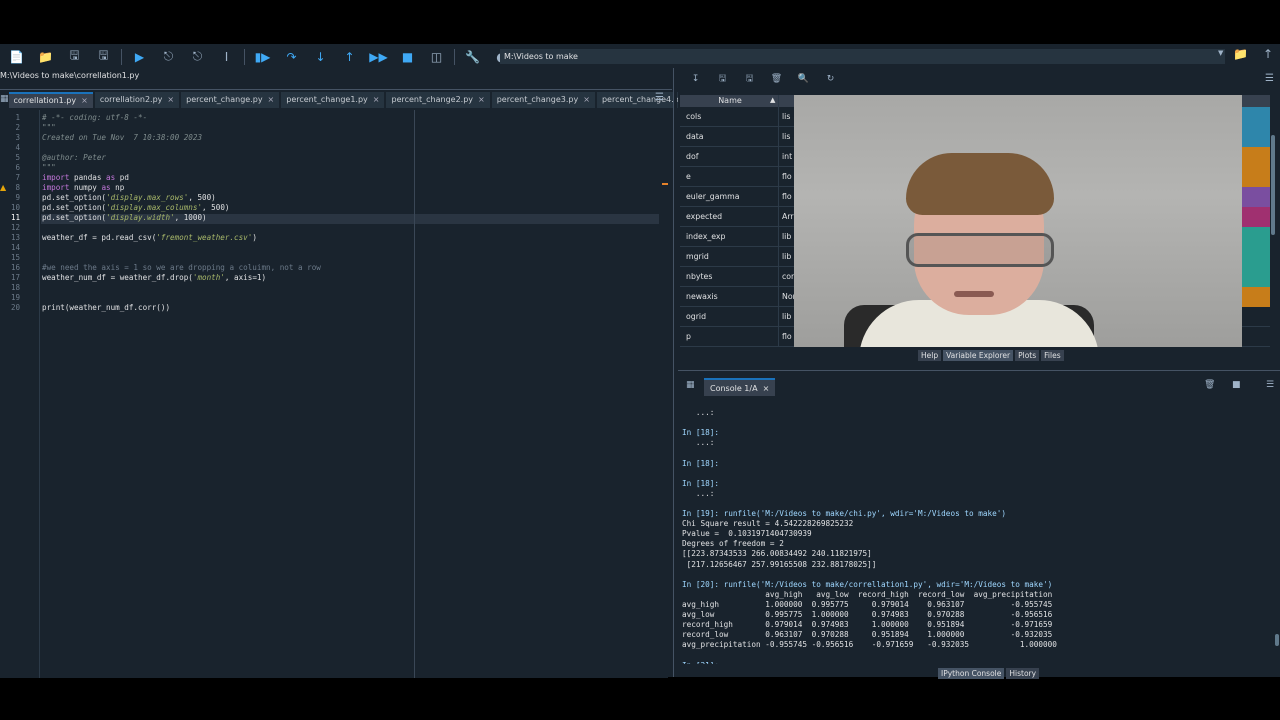 The width and height of the screenshot is (1280, 720). I want to click on tab-percent-change3: percent_change3.py ×, so click(543, 100).